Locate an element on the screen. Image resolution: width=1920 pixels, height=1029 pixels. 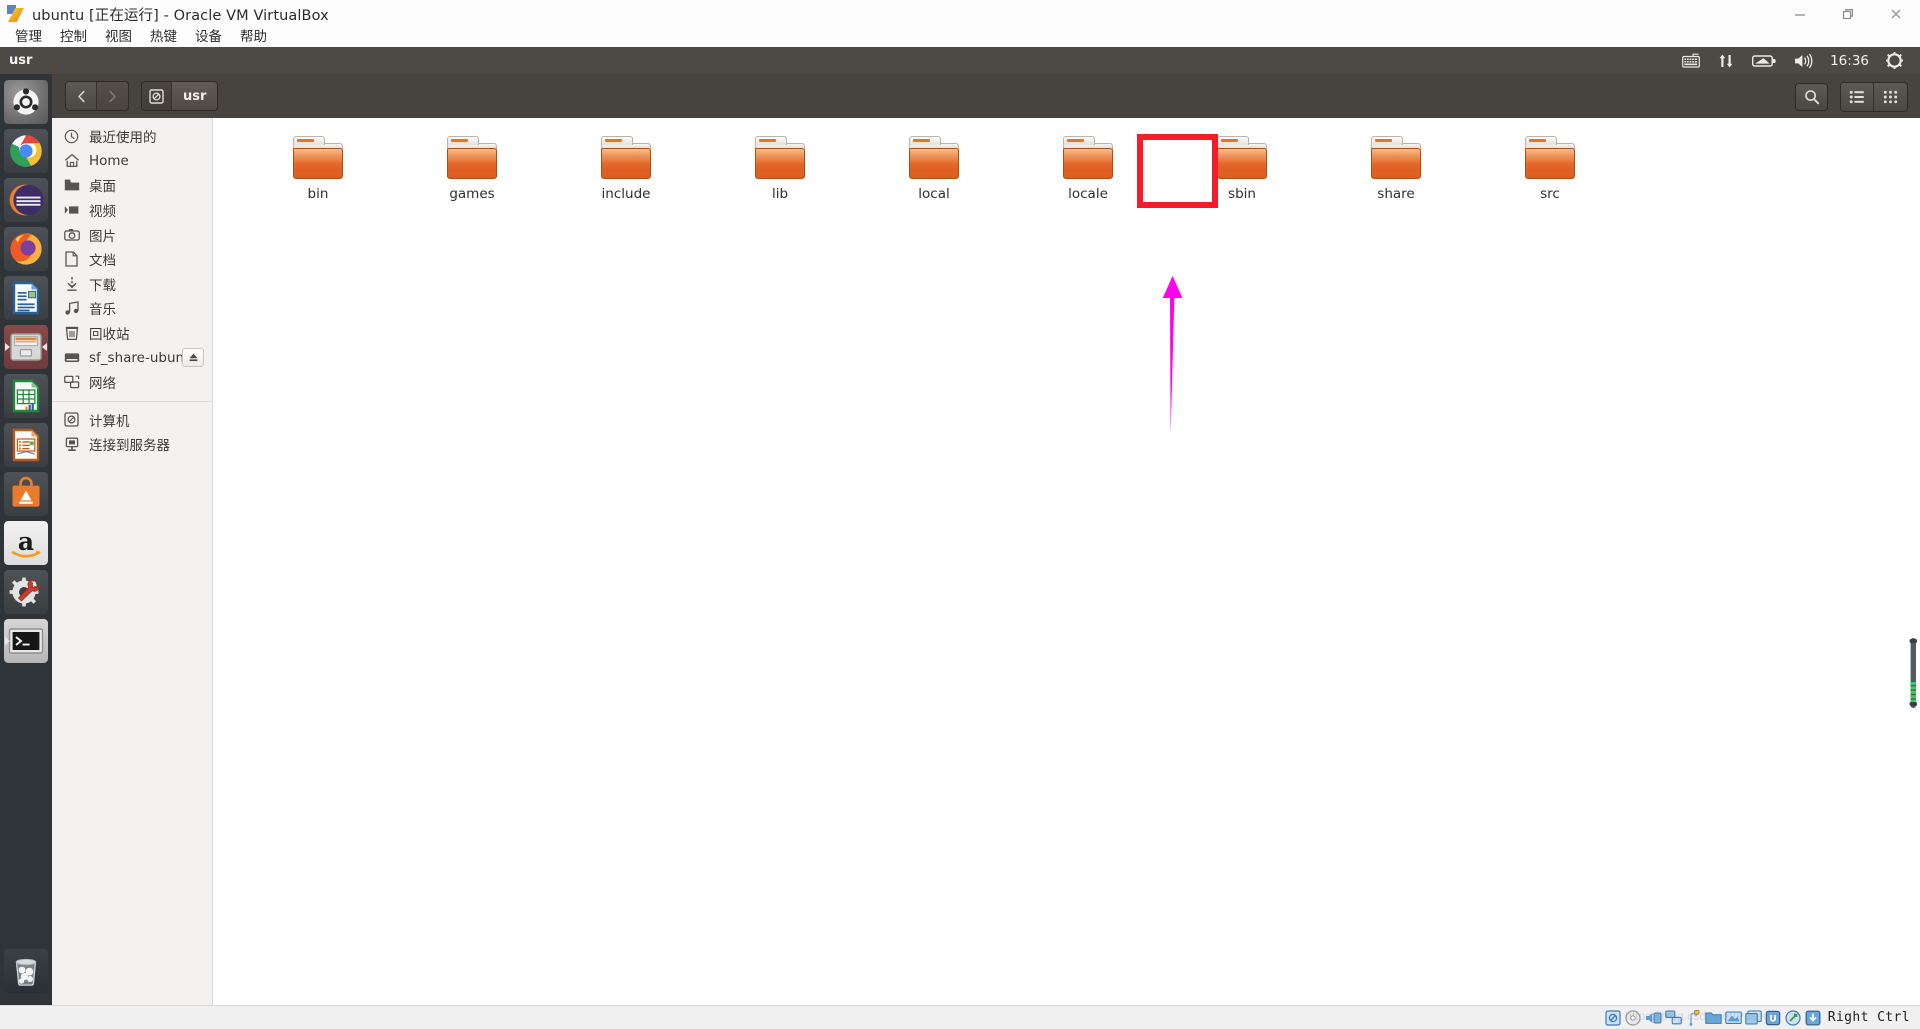
menu-machine: 控制 is located at coordinates (73, 37).